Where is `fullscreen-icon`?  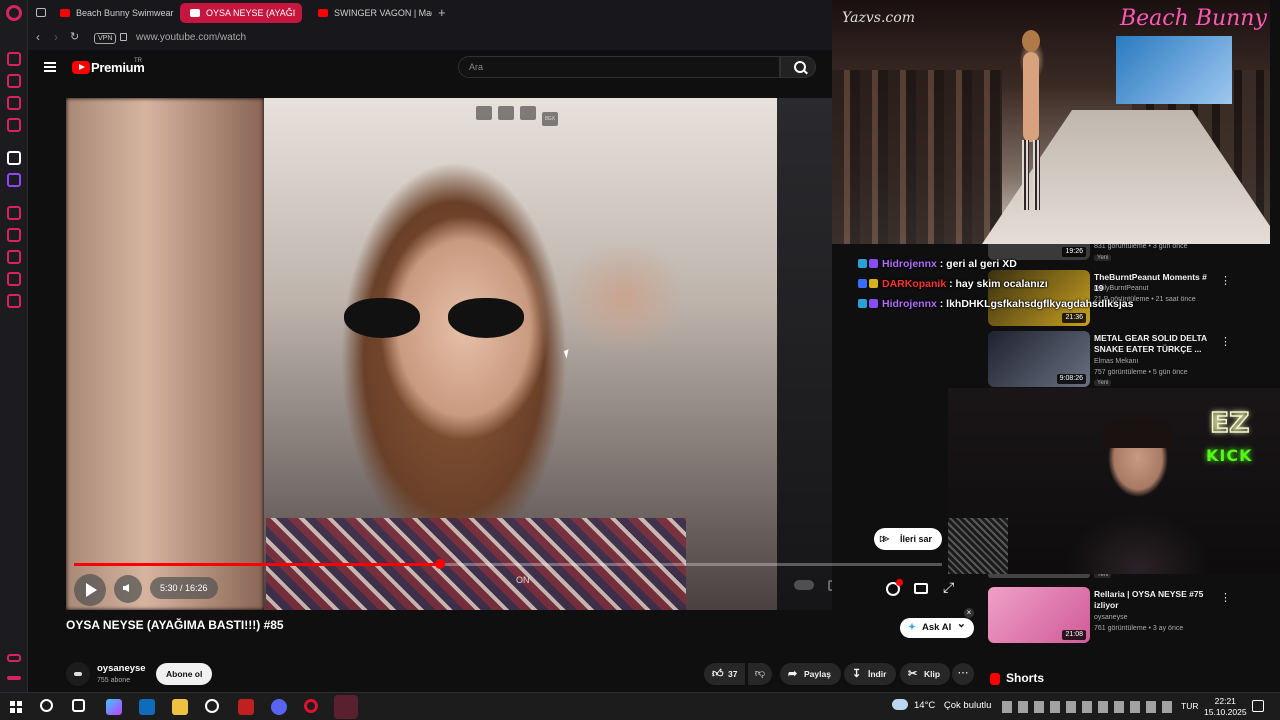
fullscreen-icon is located at coordinates (951, 588).